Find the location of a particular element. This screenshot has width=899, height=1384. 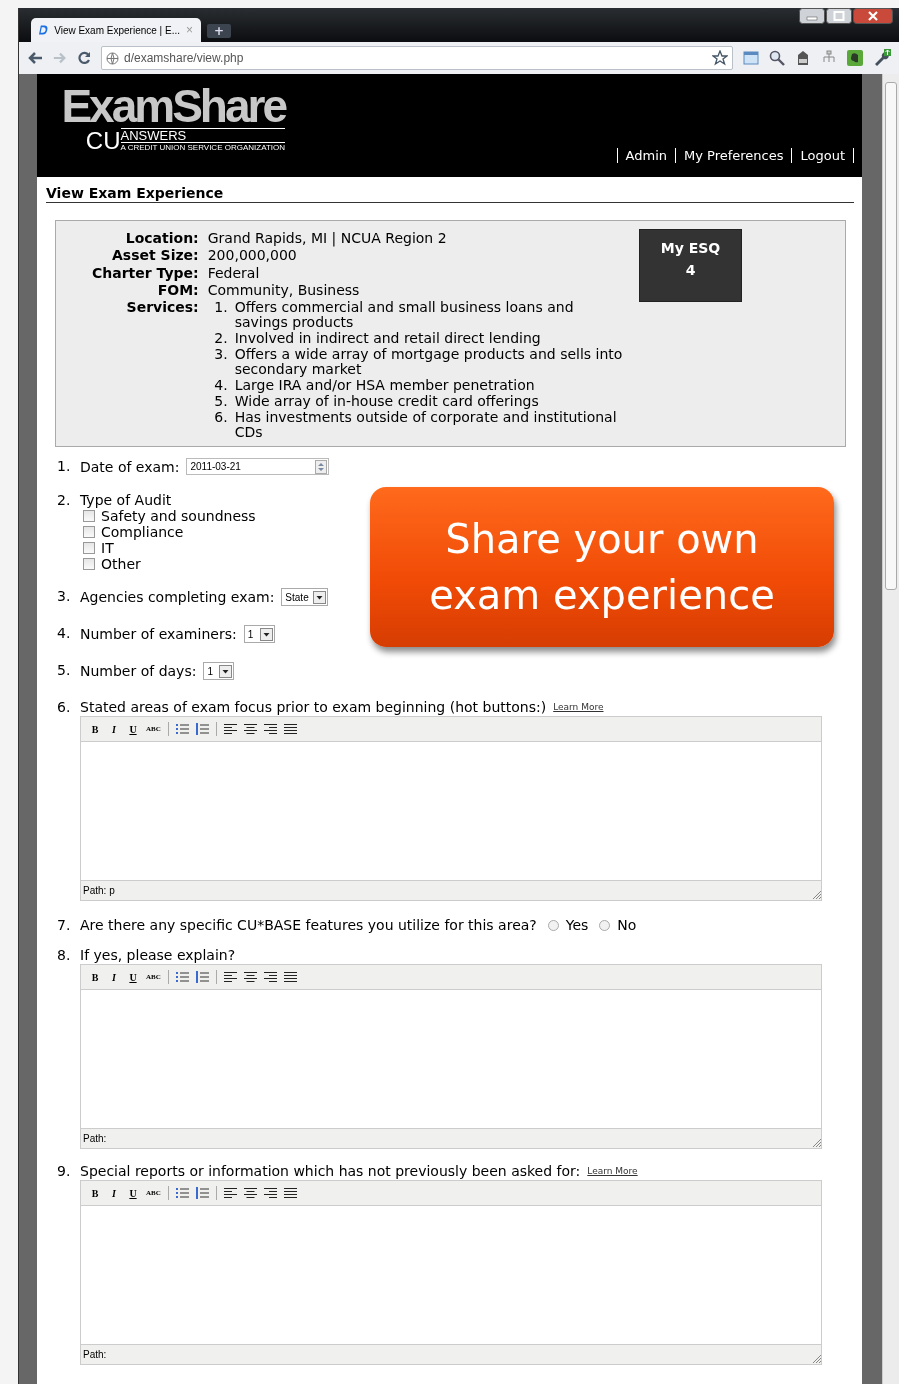

browser-tab: View Exam Experience | E... × is located at coordinates (116, 30).